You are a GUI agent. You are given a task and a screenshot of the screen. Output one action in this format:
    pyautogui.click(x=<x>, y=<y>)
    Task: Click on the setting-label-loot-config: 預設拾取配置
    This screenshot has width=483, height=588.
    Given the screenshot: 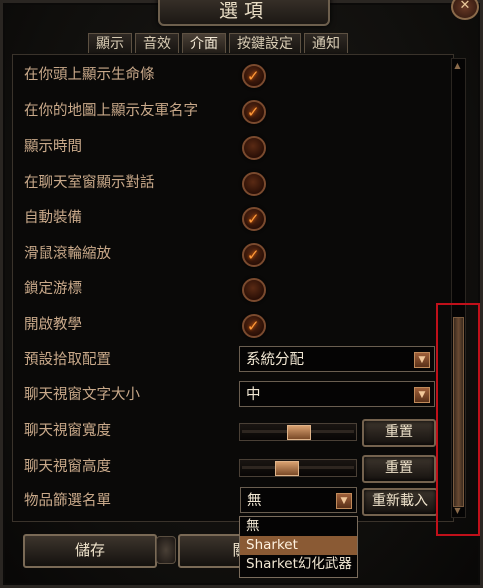 What is the action you would take?
    pyautogui.click(x=67, y=360)
    